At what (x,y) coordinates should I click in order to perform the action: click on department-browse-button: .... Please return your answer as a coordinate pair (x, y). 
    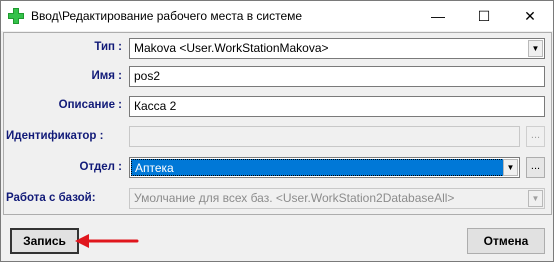
    Looking at the image, I should click on (535, 167).